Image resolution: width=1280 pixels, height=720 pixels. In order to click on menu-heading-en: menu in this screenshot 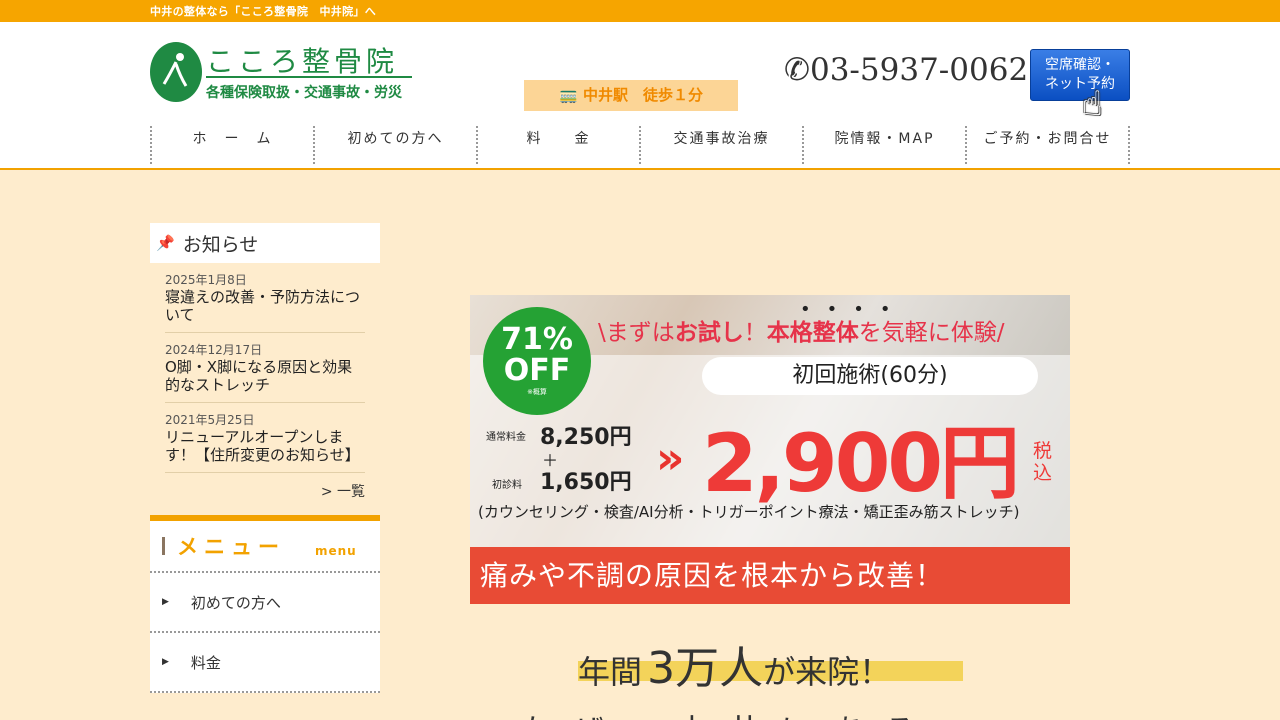, I will do `click(336, 551)`.